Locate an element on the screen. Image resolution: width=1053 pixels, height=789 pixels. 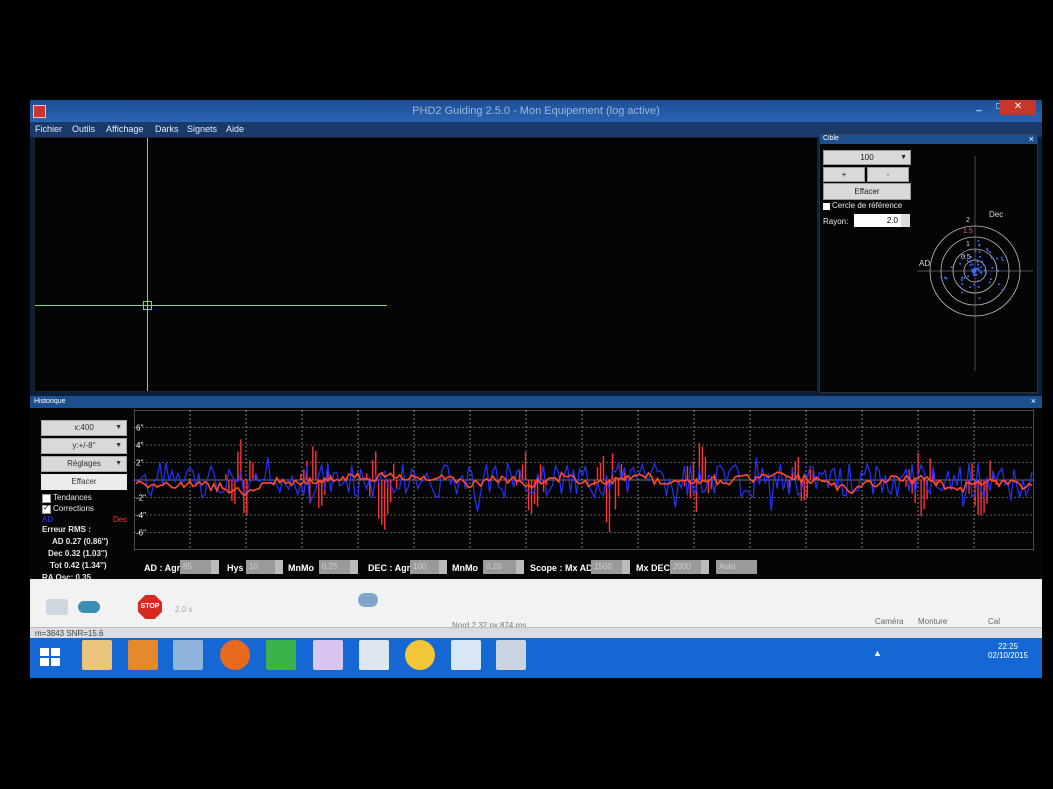
dec-min-move-input: 0.20 is located at coordinates (503, 567).